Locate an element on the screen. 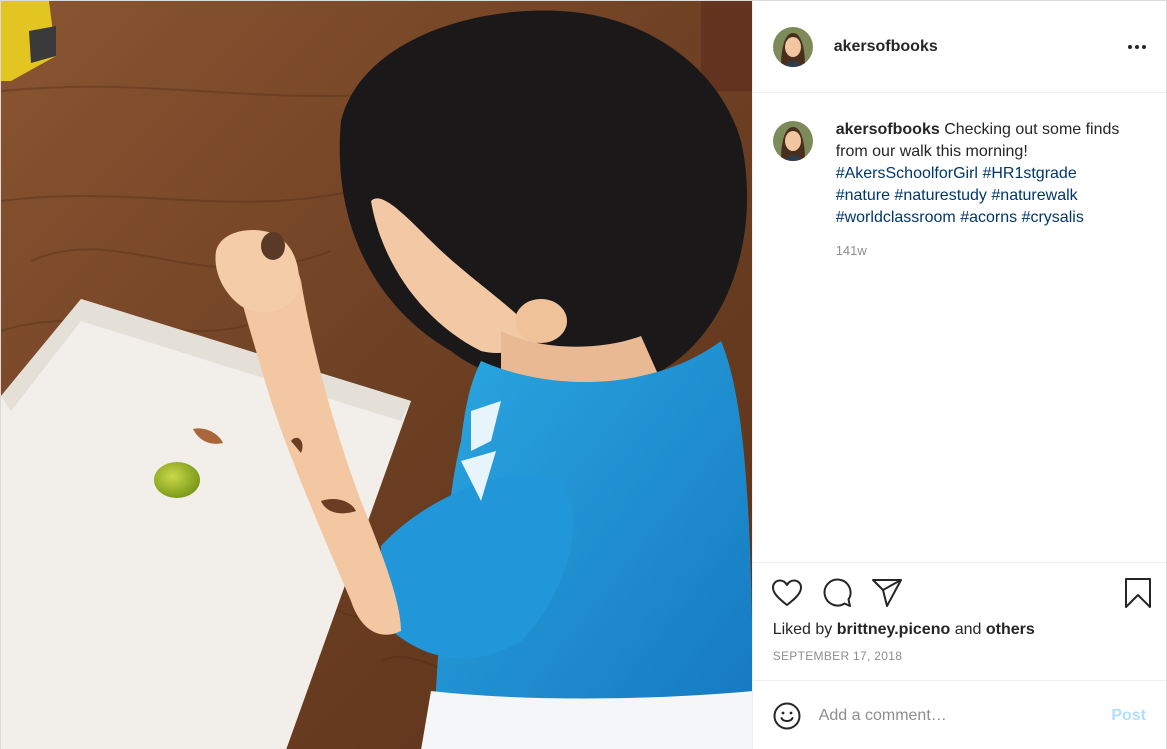 This screenshot has height=749, width=1167. more-options-icon is located at coordinates (1137, 47).